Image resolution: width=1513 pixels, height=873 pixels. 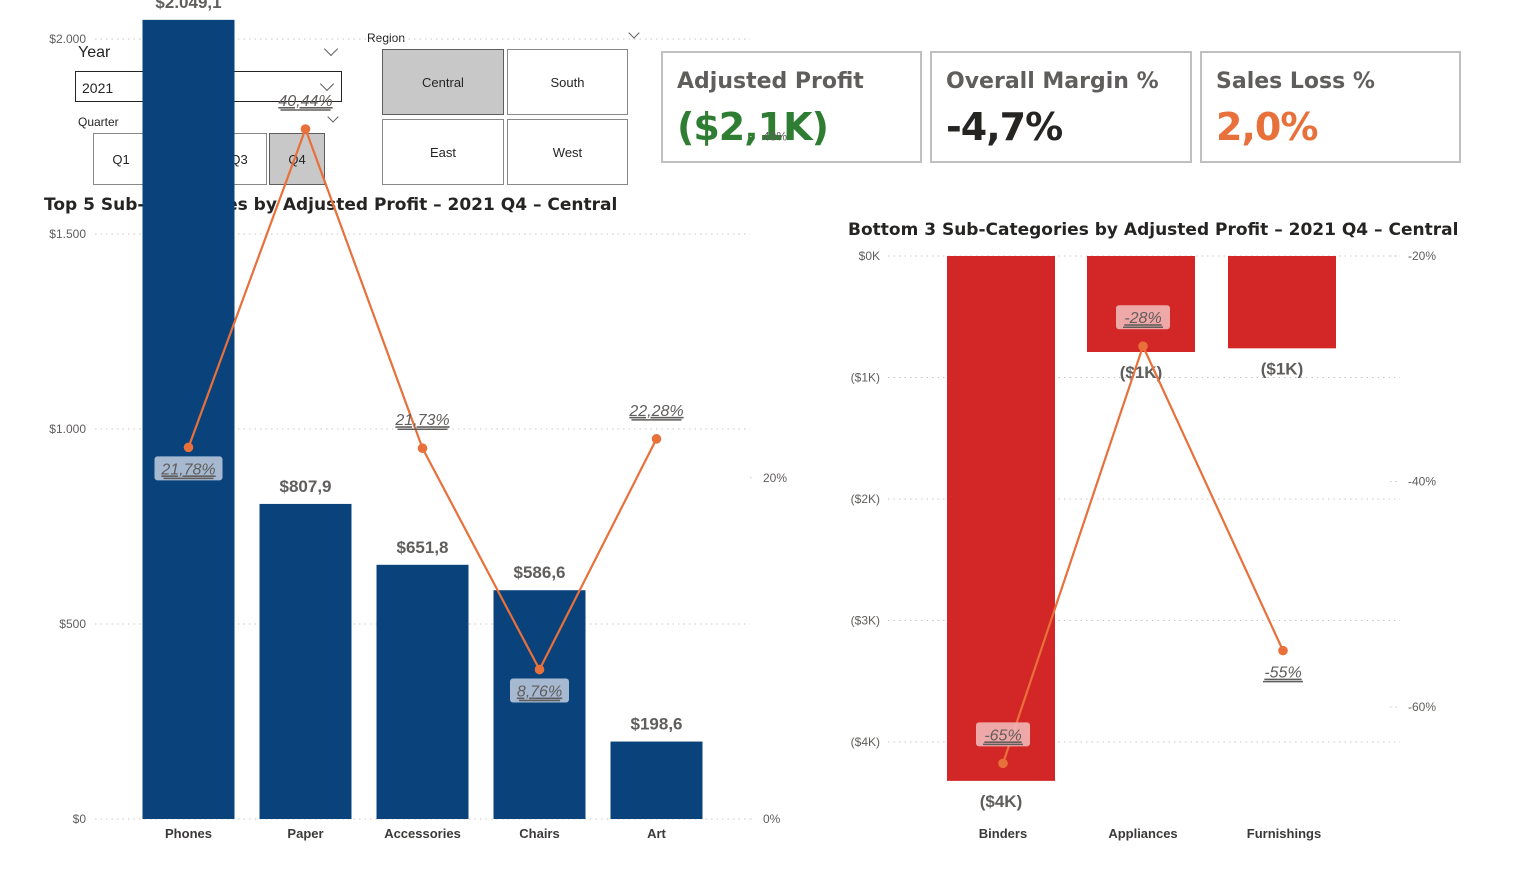 I want to click on x-axis-category-label: Paper, so click(x=305, y=833).